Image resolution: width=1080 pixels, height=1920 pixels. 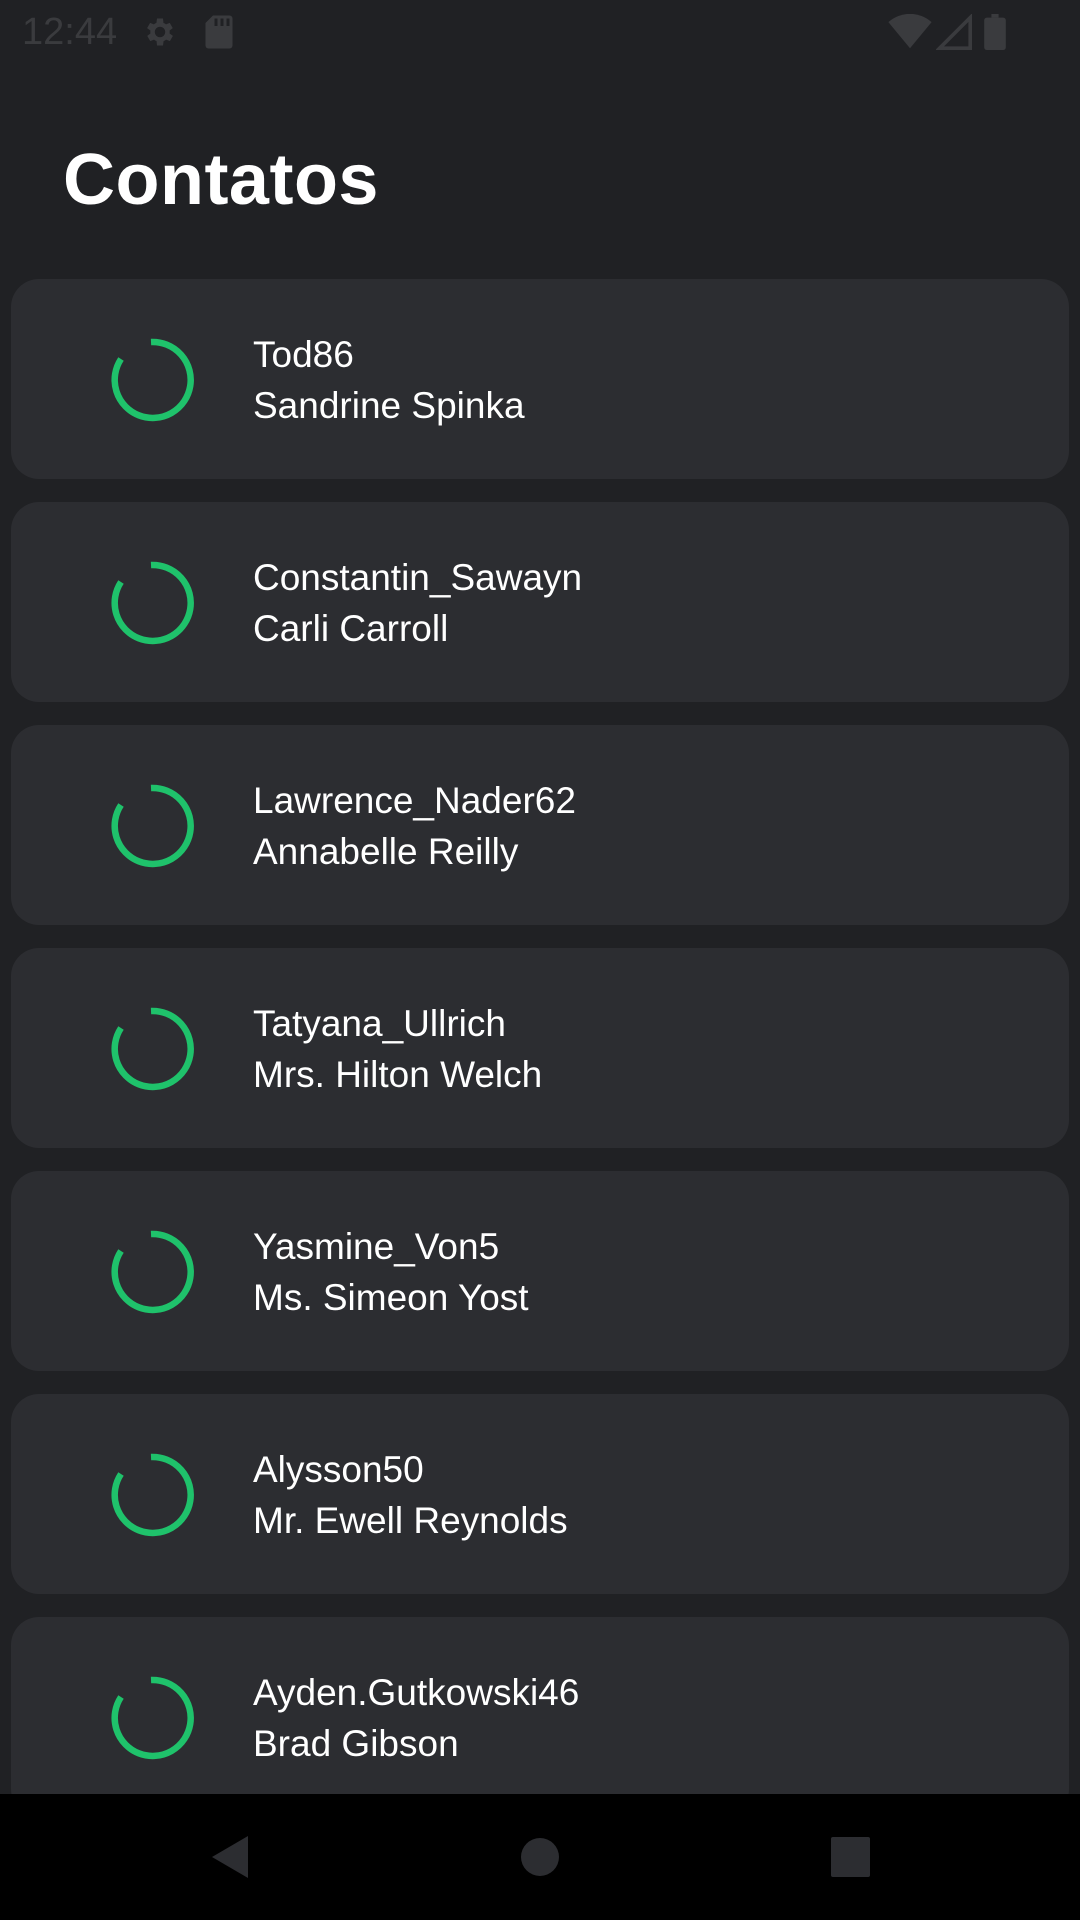 I want to click on page-title: Contatos, so click(x=221, y=180).